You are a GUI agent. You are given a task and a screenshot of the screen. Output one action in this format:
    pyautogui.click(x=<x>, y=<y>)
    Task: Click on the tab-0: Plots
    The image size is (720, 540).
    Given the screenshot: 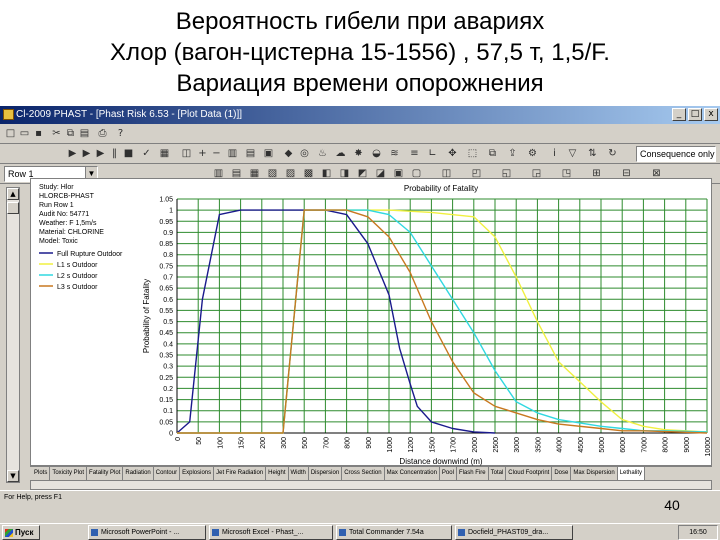 What is the action you would take?
    pyautogui.click(x=41, y=473)
    